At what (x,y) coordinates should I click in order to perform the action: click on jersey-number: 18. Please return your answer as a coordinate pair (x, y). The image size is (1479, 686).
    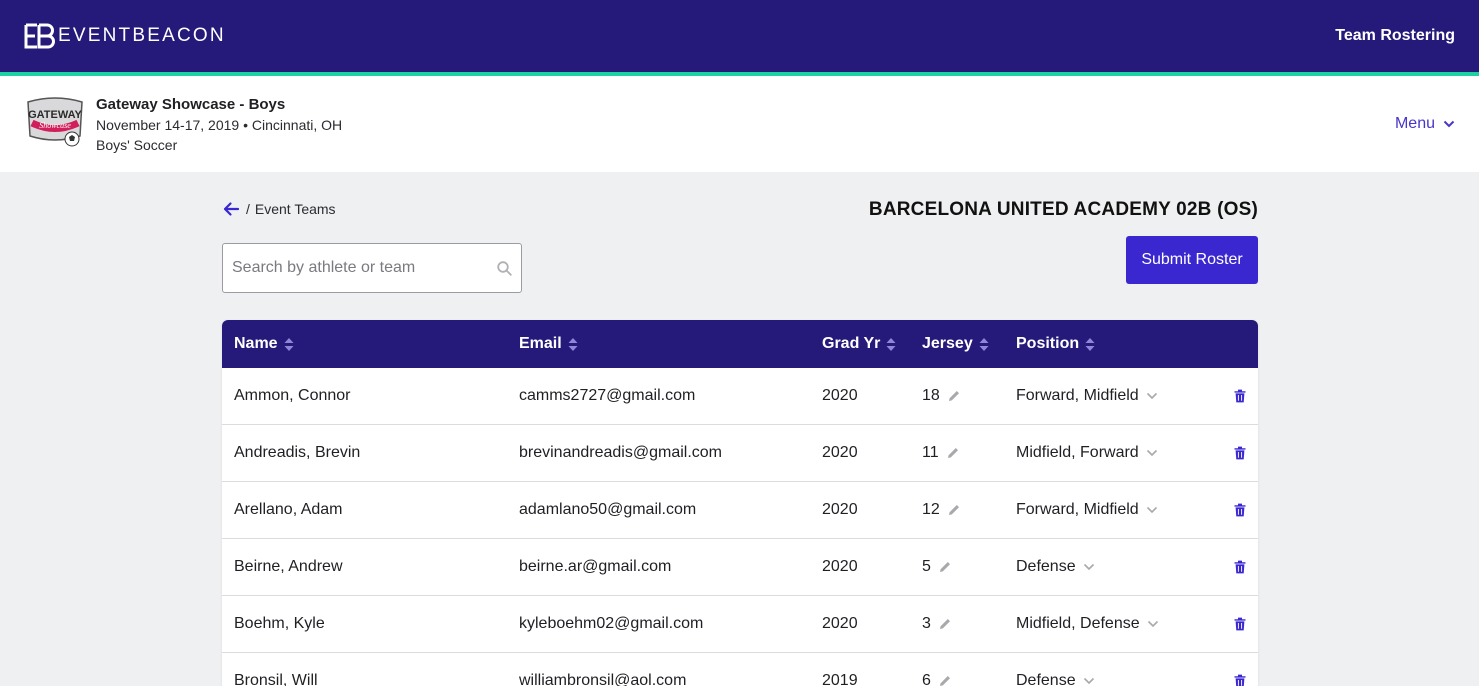
    Looking at the image, I should click on (941, 396).